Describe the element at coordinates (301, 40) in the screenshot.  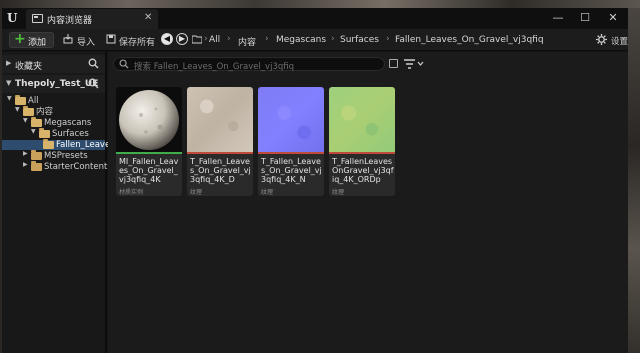
I see `breadcrumb-megascans: Megascans` at that location.